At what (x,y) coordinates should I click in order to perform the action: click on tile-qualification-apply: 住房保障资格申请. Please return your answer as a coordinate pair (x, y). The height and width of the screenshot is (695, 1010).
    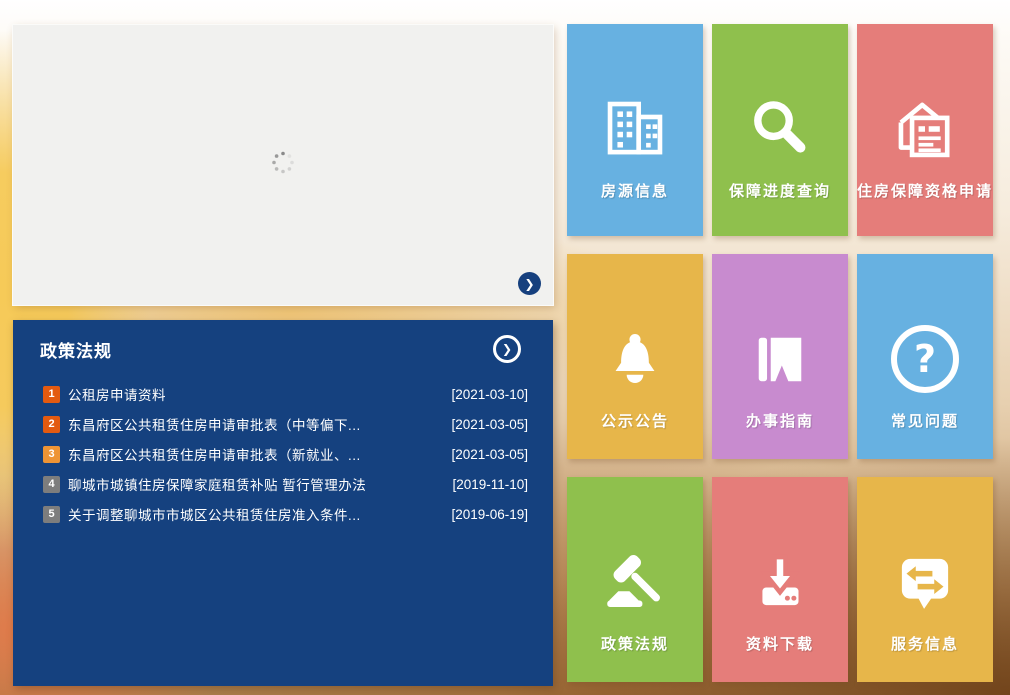
    Looking at the image, I should click on (925, 130).